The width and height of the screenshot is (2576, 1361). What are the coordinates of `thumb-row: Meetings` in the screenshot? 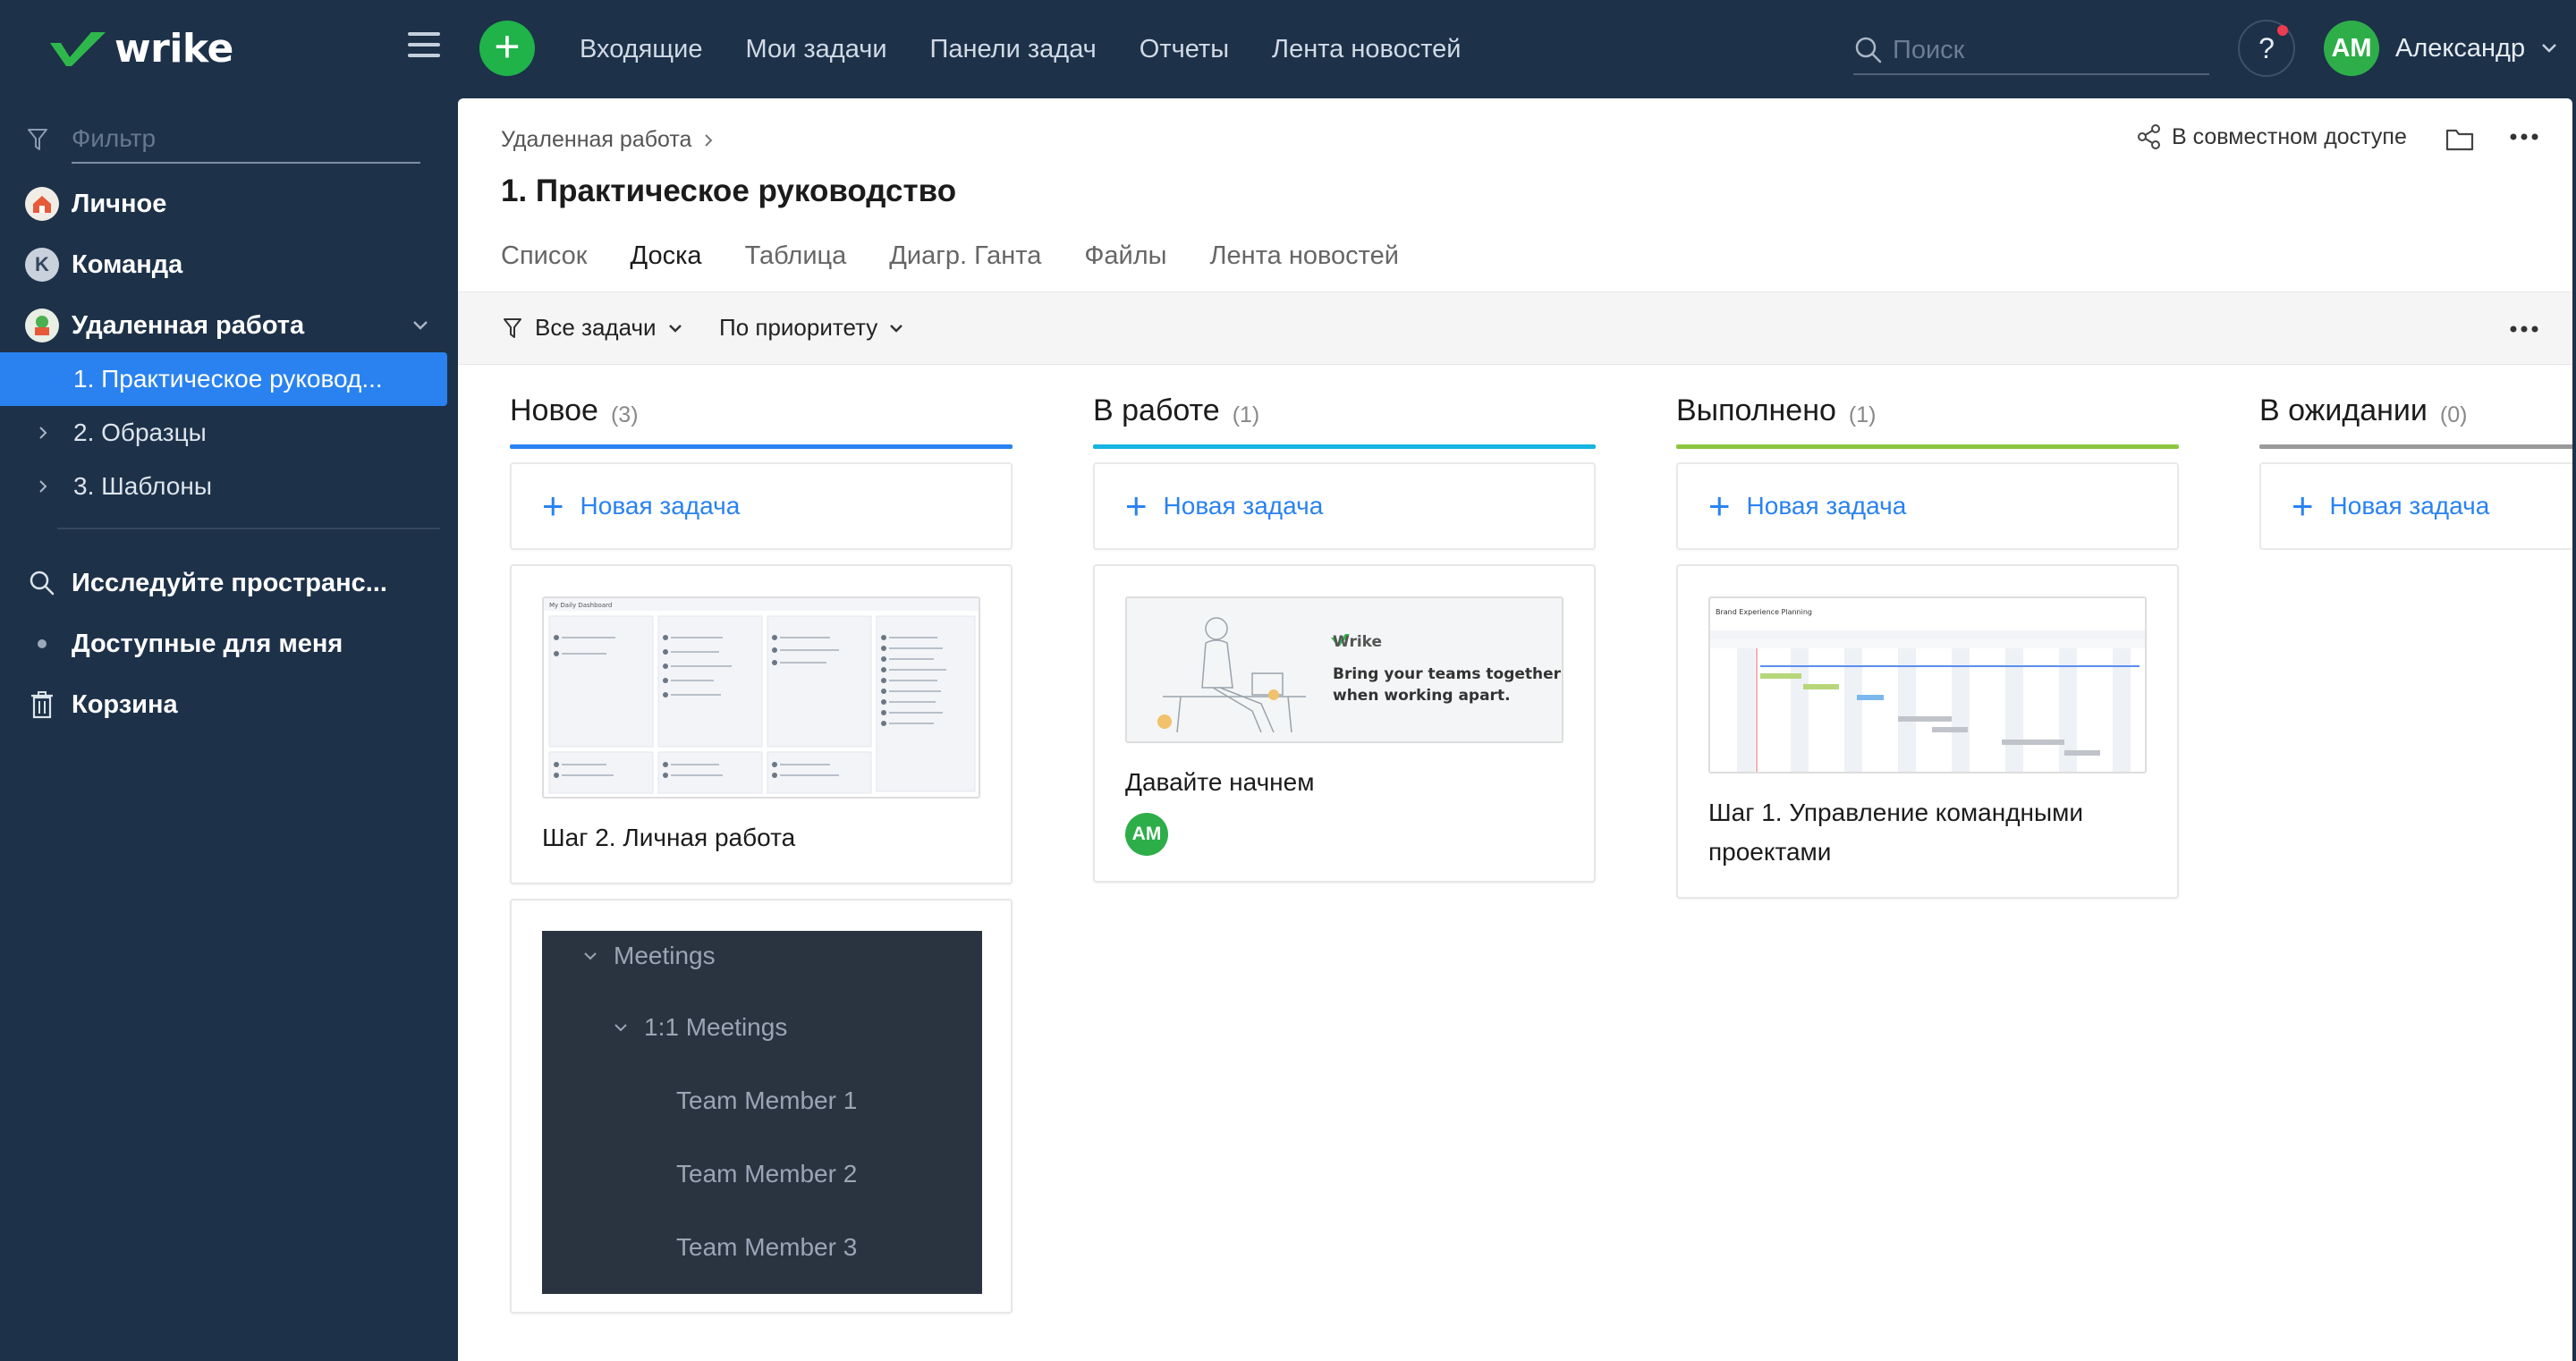 It's located at (649, 956).